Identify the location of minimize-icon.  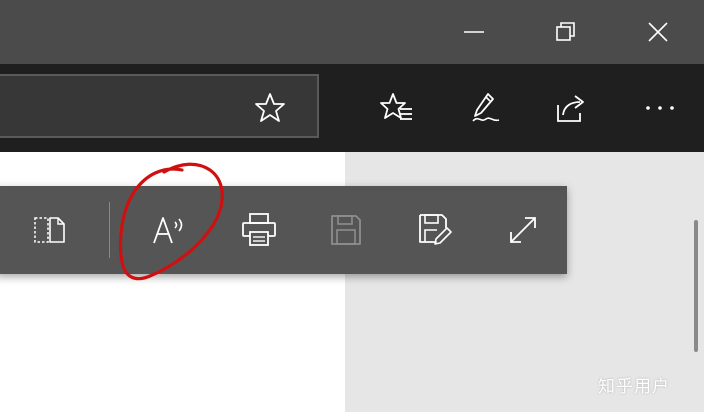
(474, 32).